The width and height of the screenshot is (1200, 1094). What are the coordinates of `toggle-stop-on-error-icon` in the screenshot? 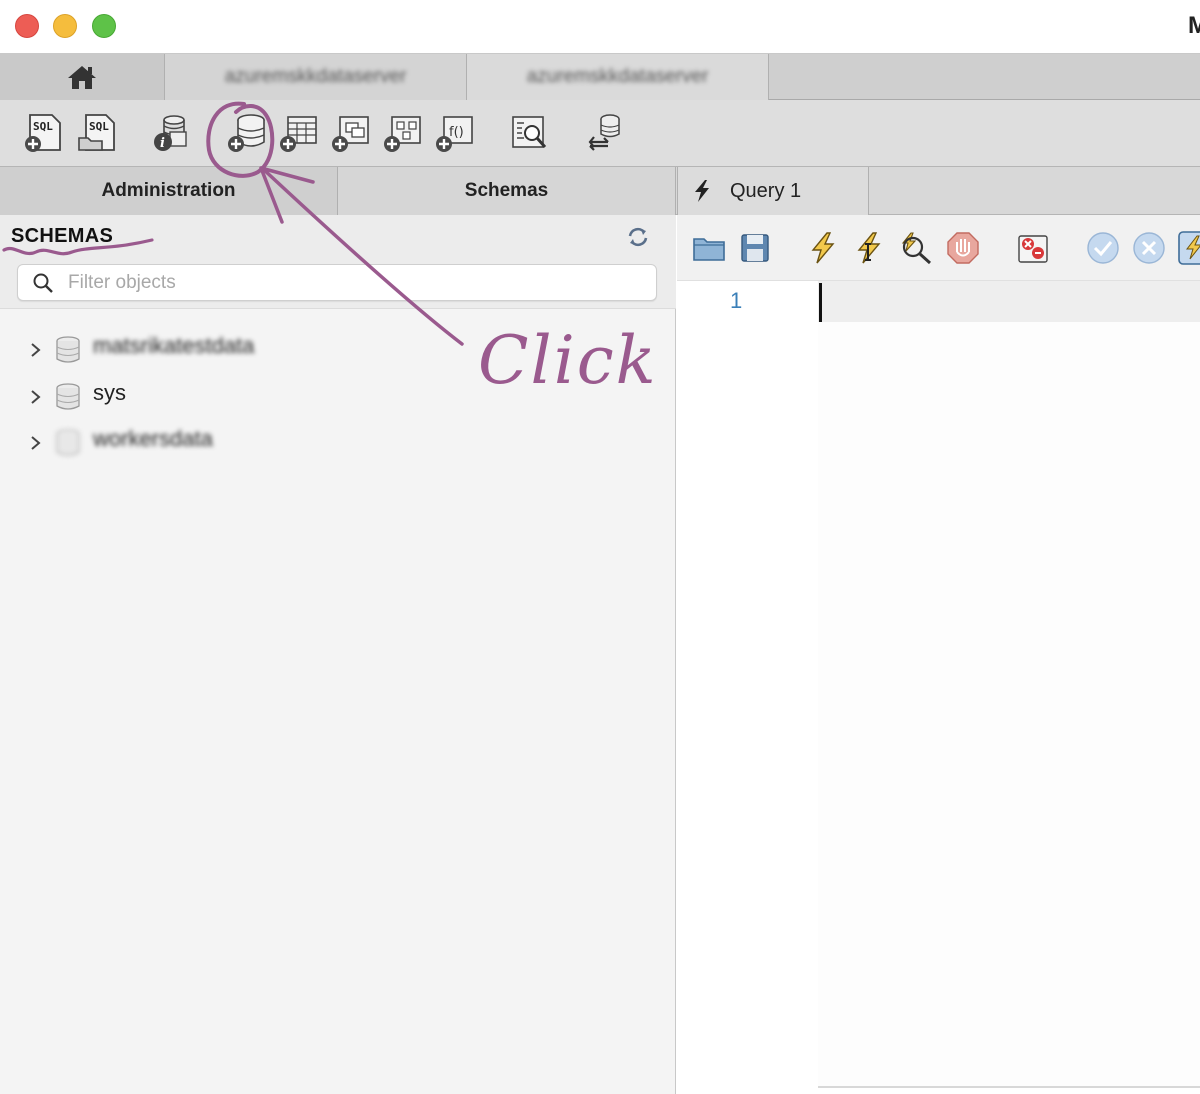 It's located at (1033, 248).